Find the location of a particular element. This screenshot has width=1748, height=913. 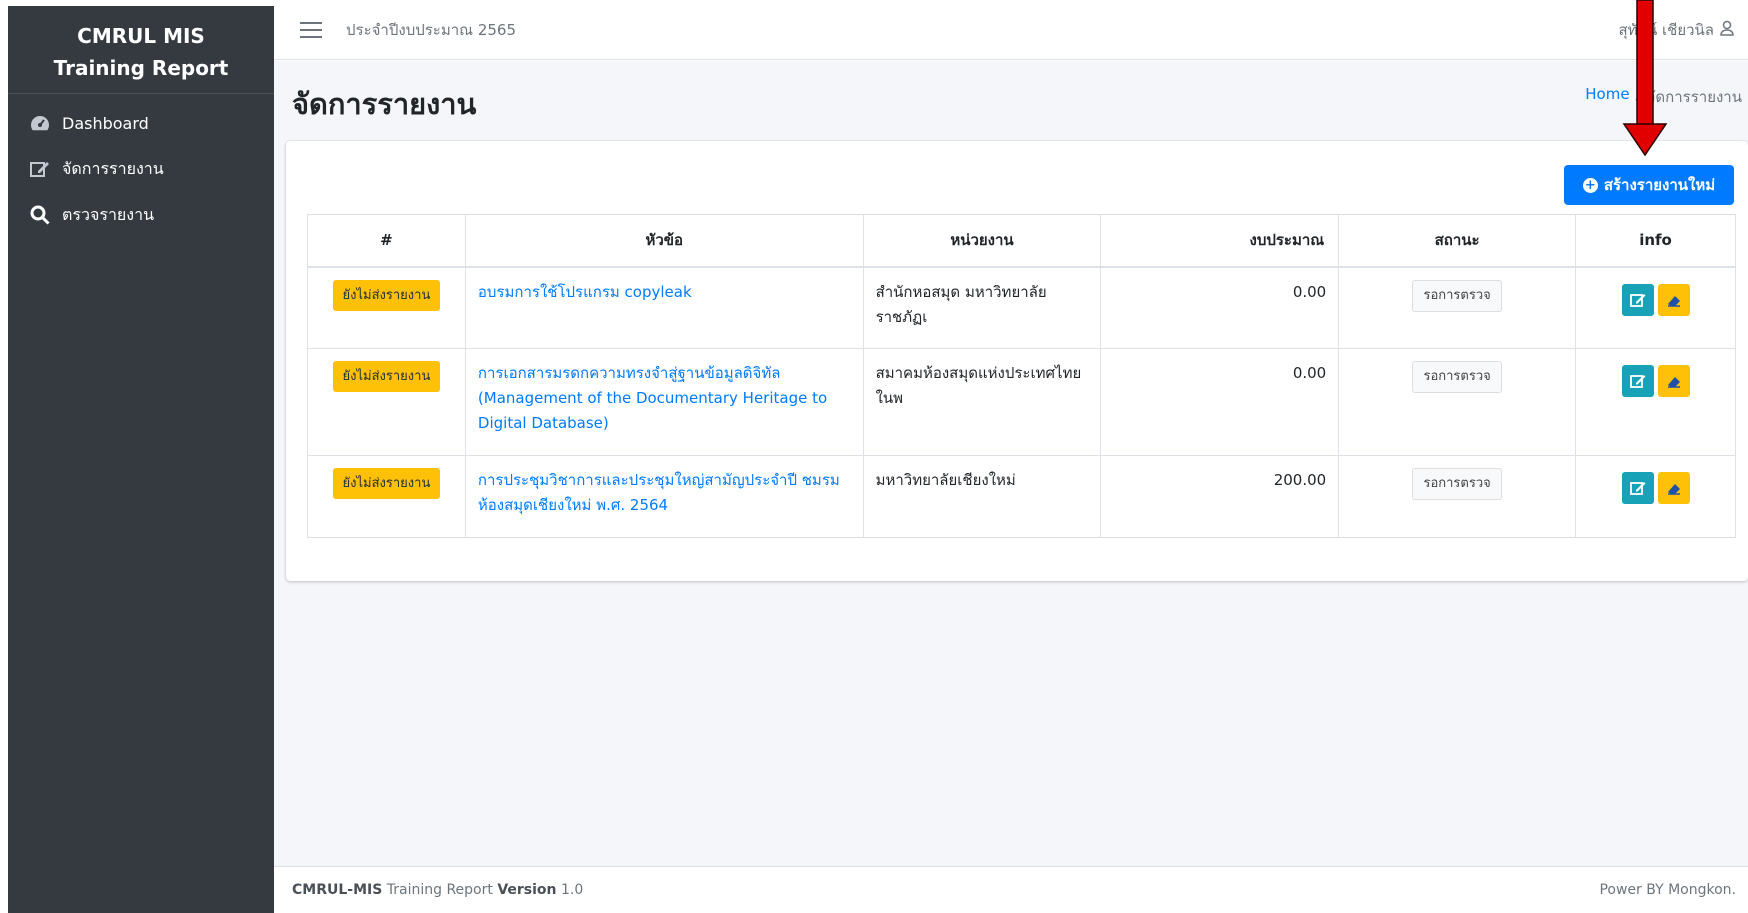

sidebar-item-label: จัดการรายงาน is located at coordinates (113, 168).